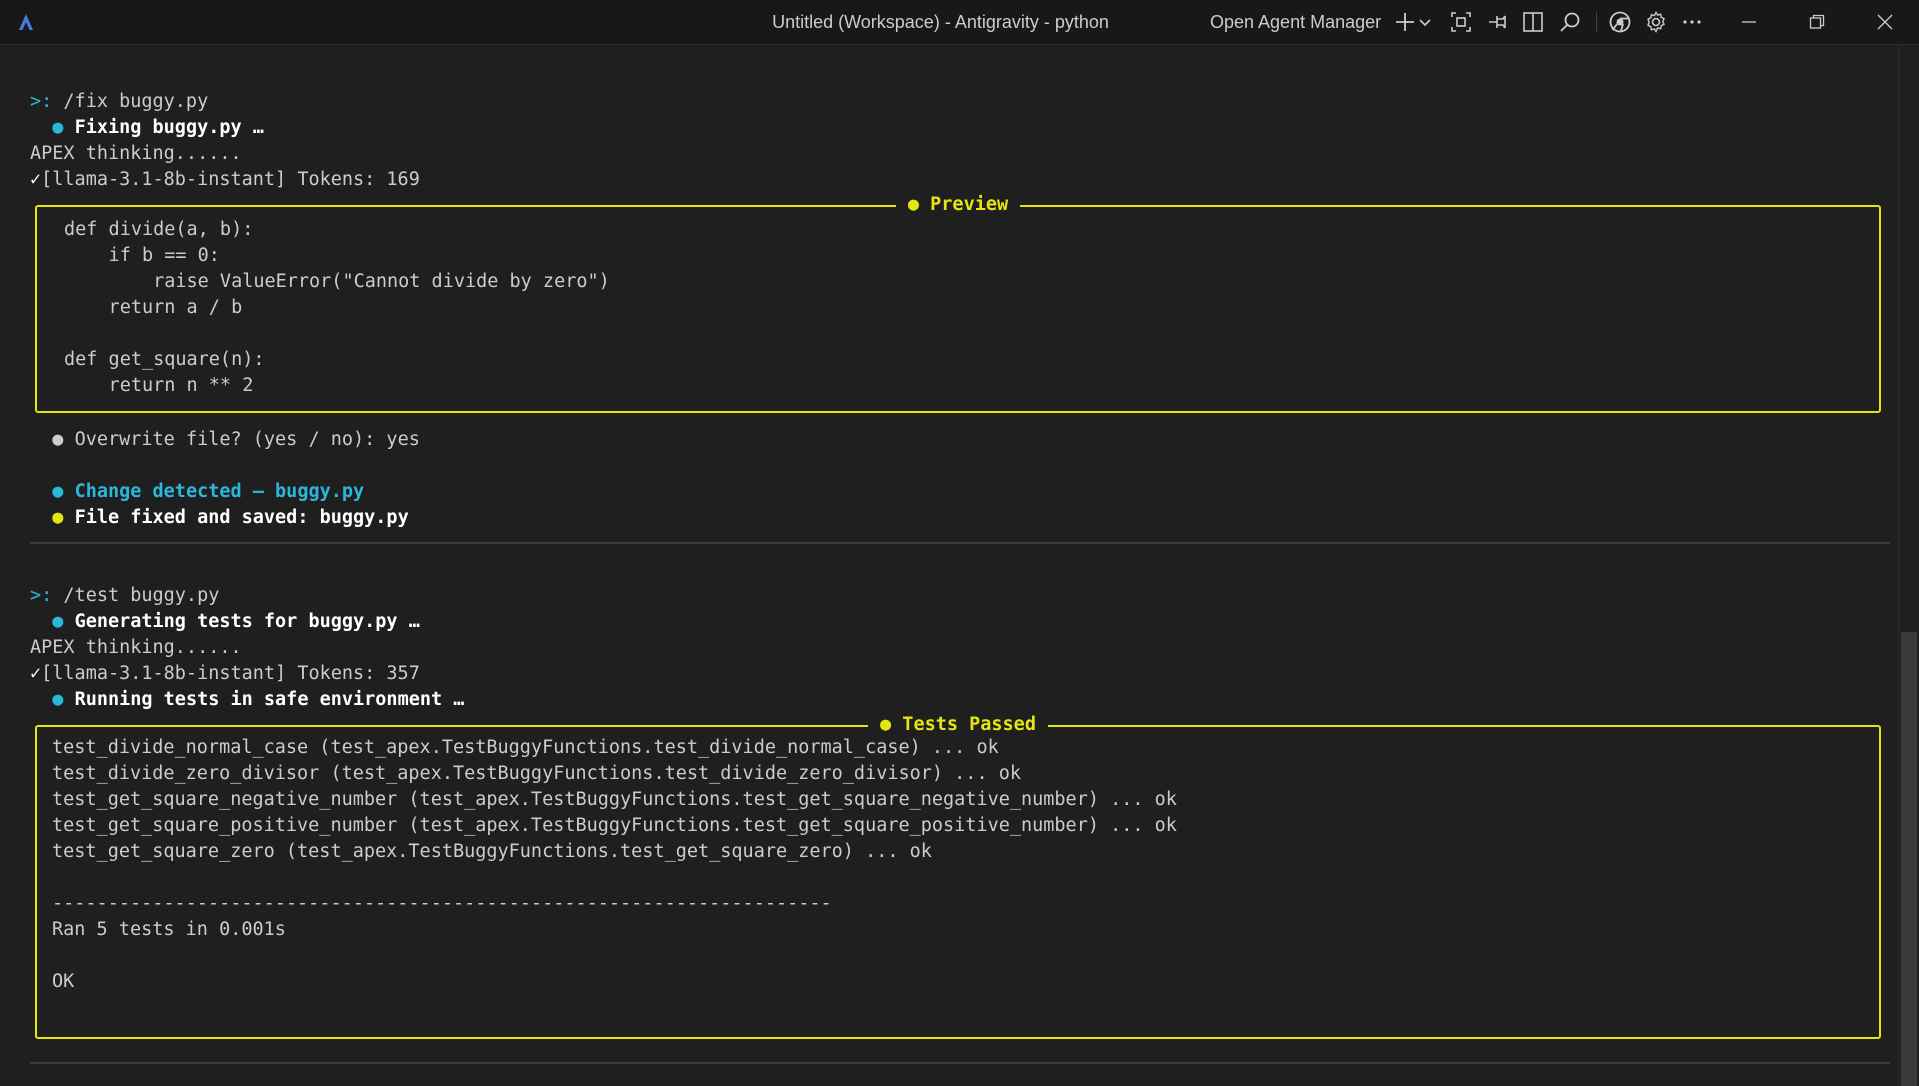 This screenshot has height=1086, width=1919. I want to click on restore-button, so click(1817, 22).